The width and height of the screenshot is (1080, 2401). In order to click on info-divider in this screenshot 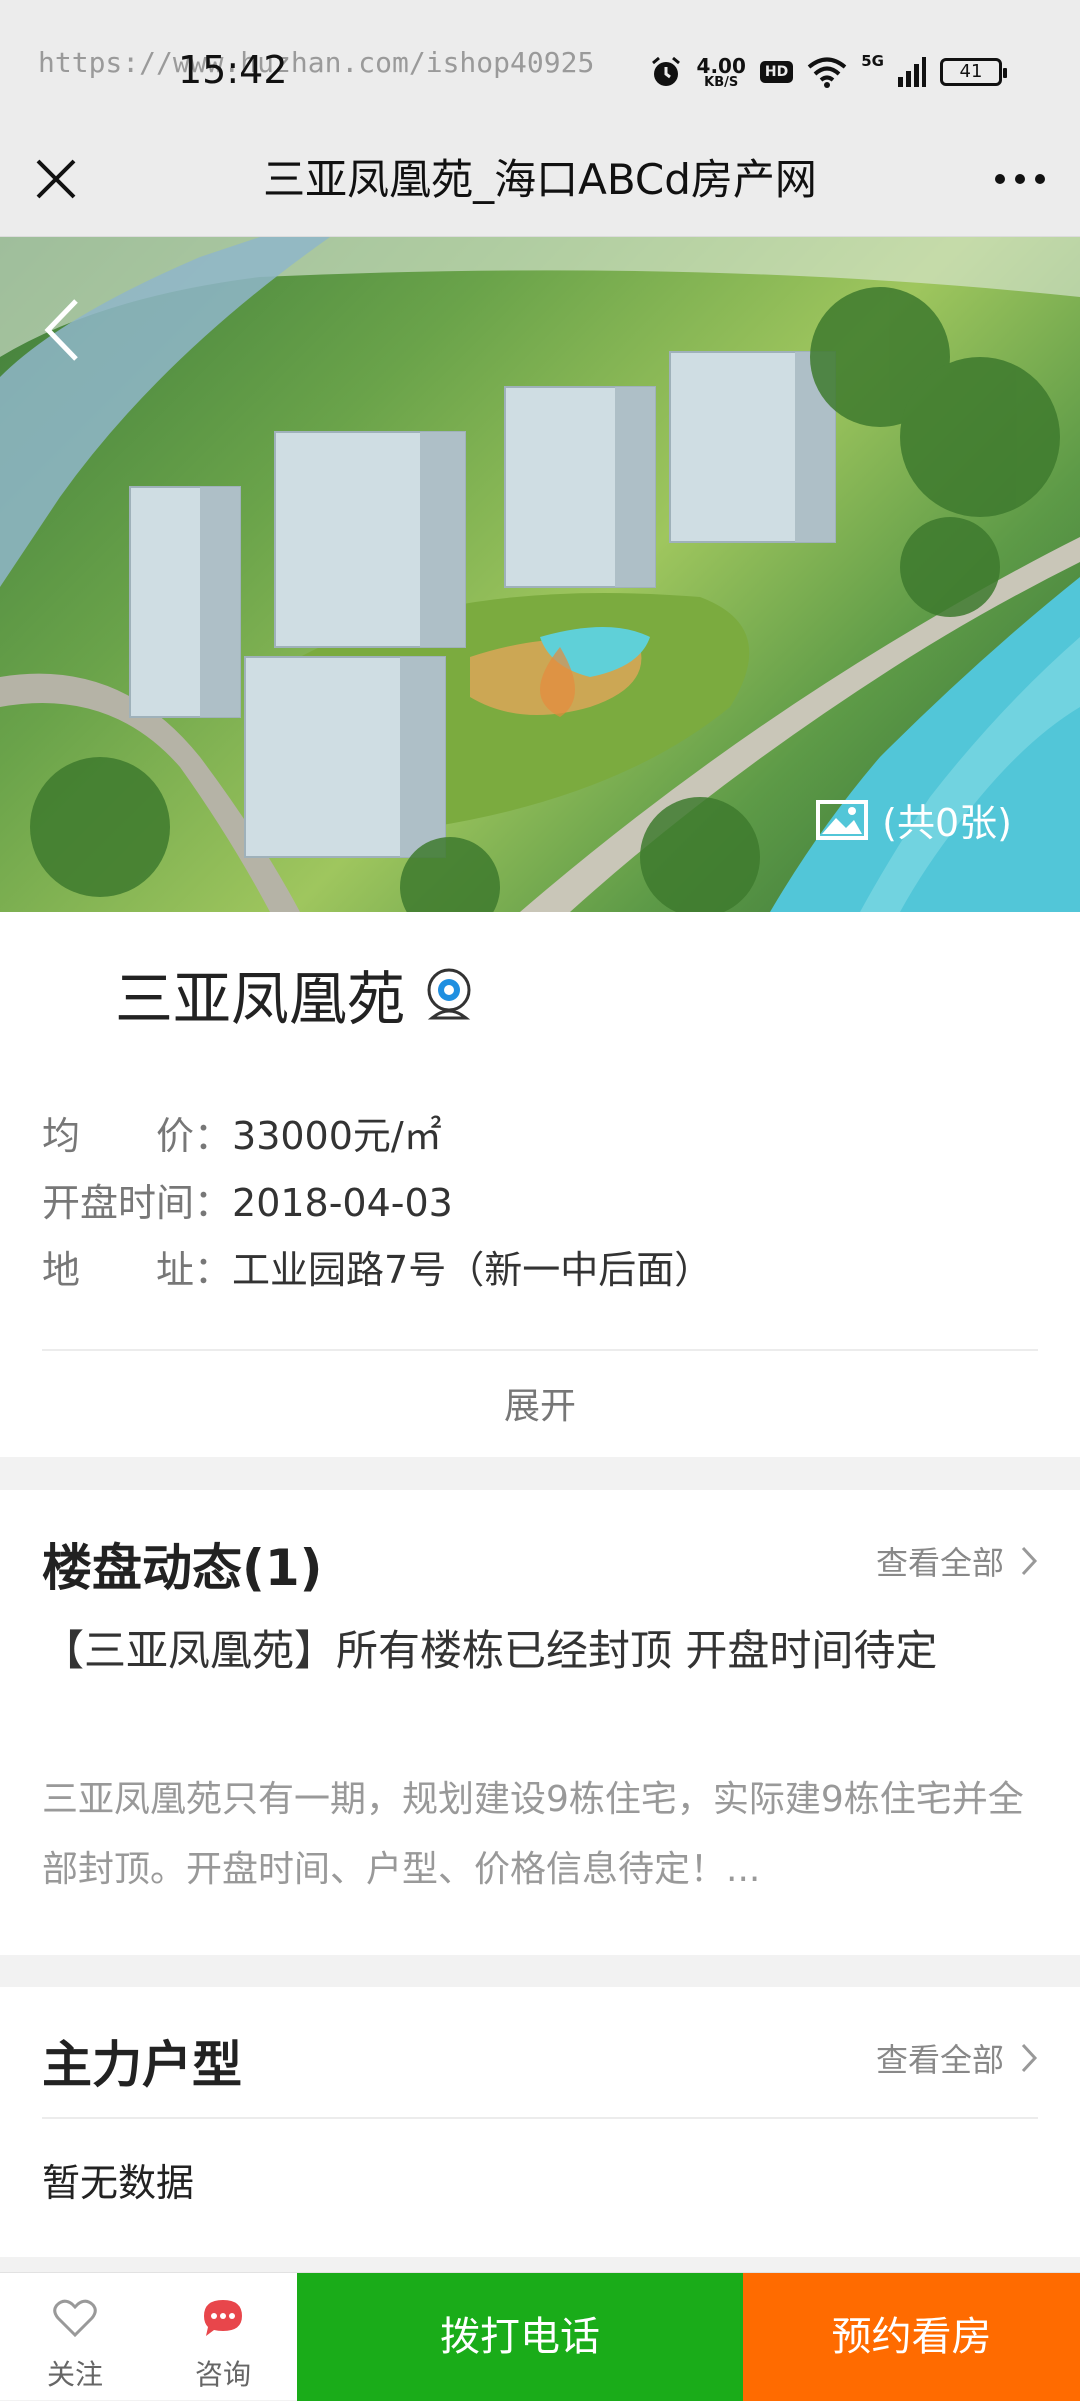, I will do `click(540, 1350)`.